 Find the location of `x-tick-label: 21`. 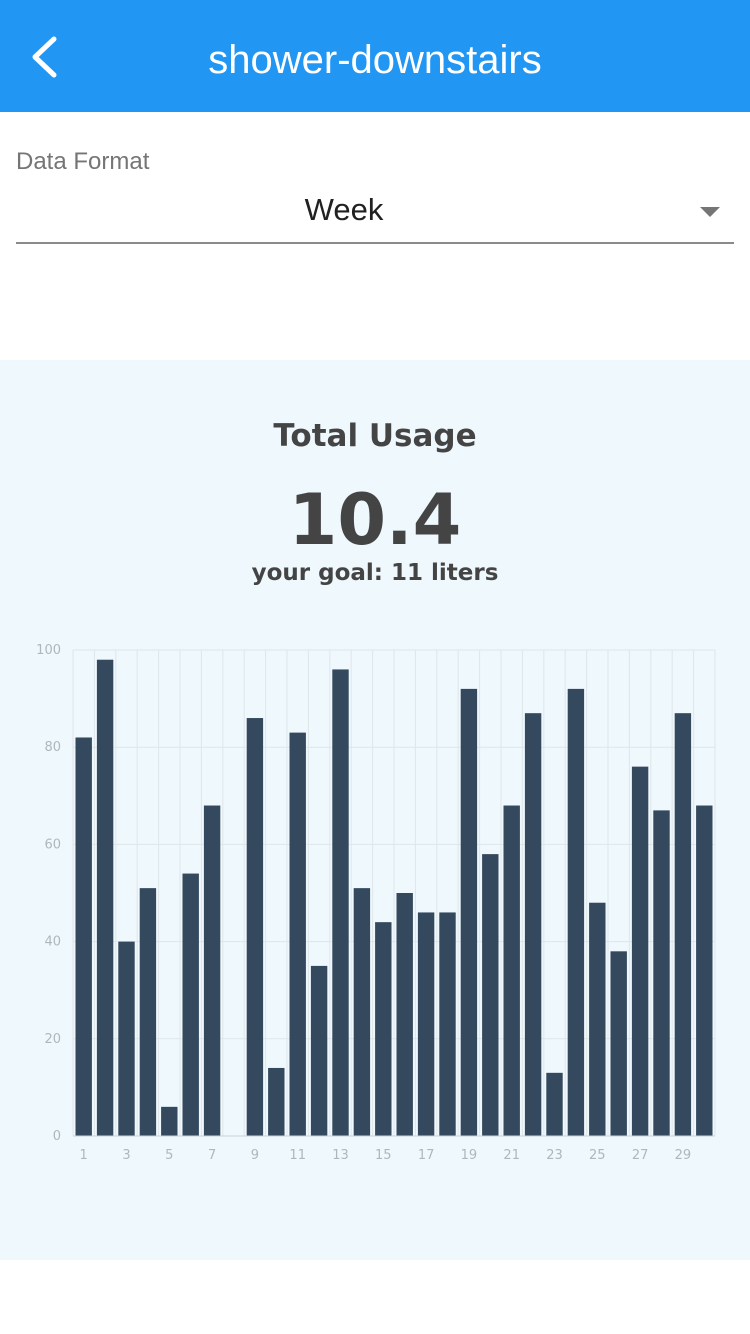

x-tick-label: 21 is located at coordinates (511, 1155).